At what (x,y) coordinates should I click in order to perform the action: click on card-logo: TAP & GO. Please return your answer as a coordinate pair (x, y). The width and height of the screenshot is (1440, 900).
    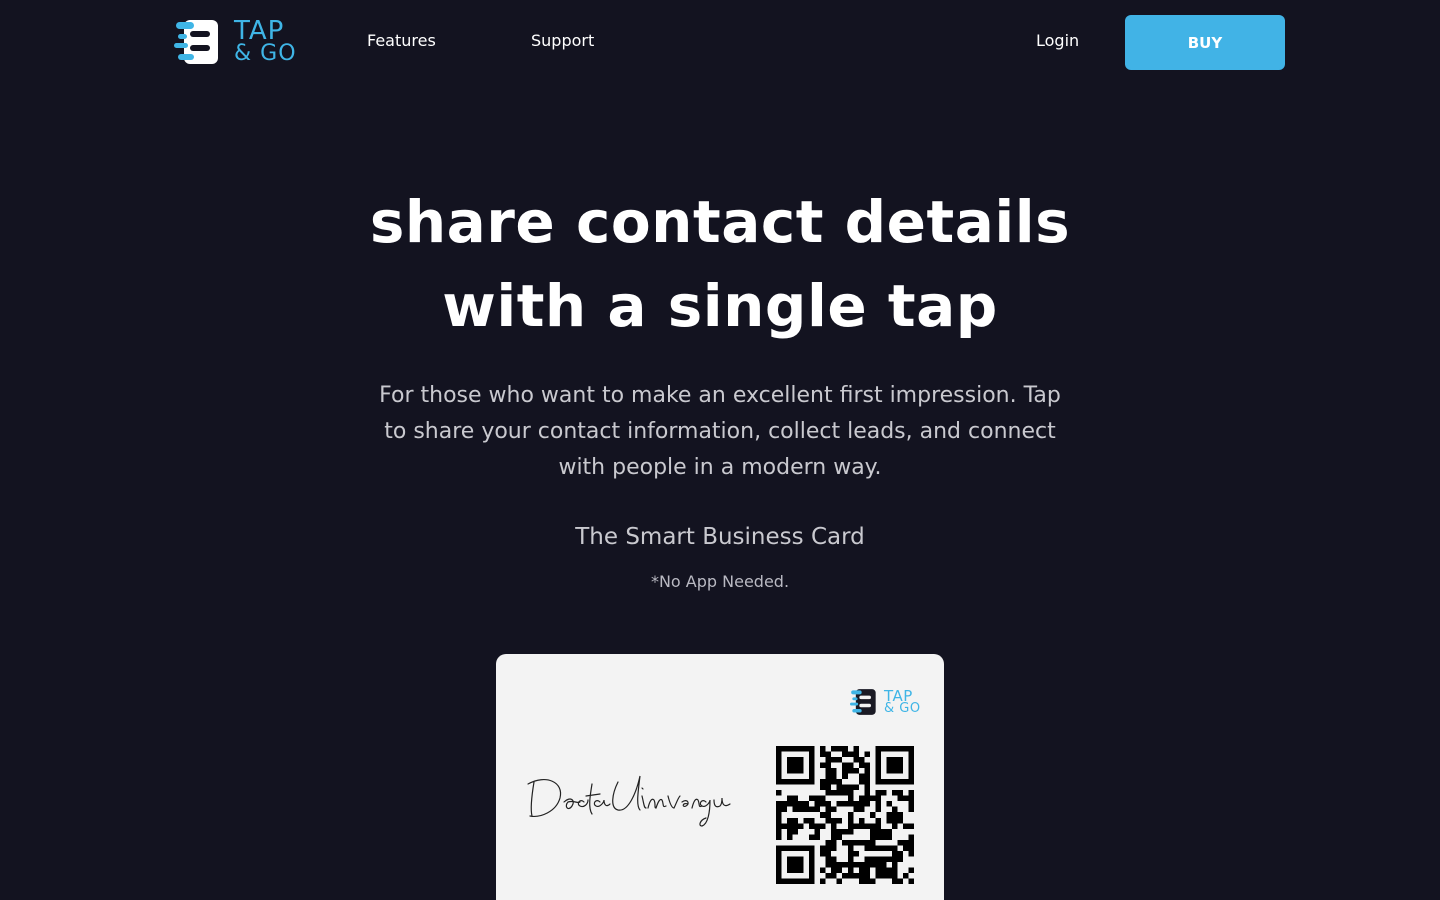
    Looking at the image, I should click on (885, 702).